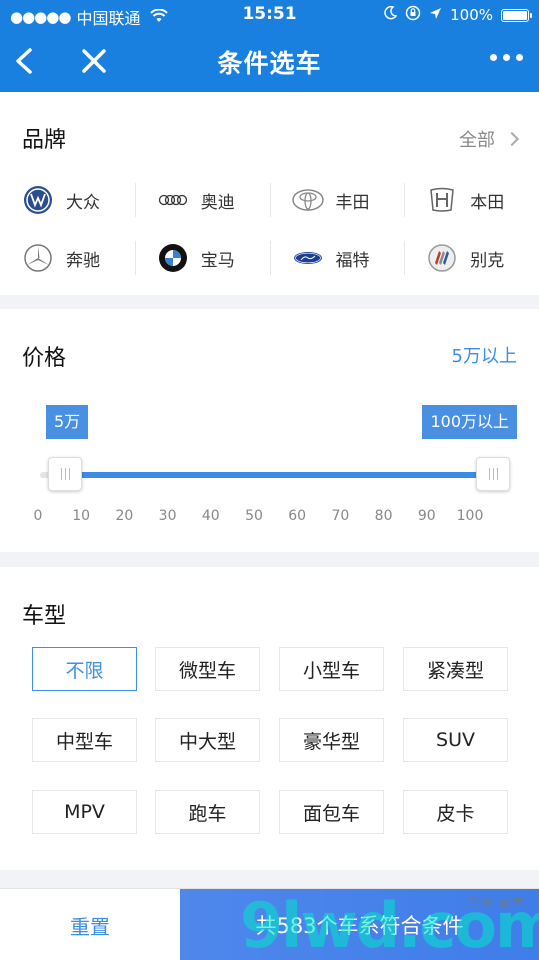 Image resolution: width=539 pixels, height=960 pixels. Describe the element at coordinates (90, 924) in the screenshot. I see `reset-button: 重置` at that location.